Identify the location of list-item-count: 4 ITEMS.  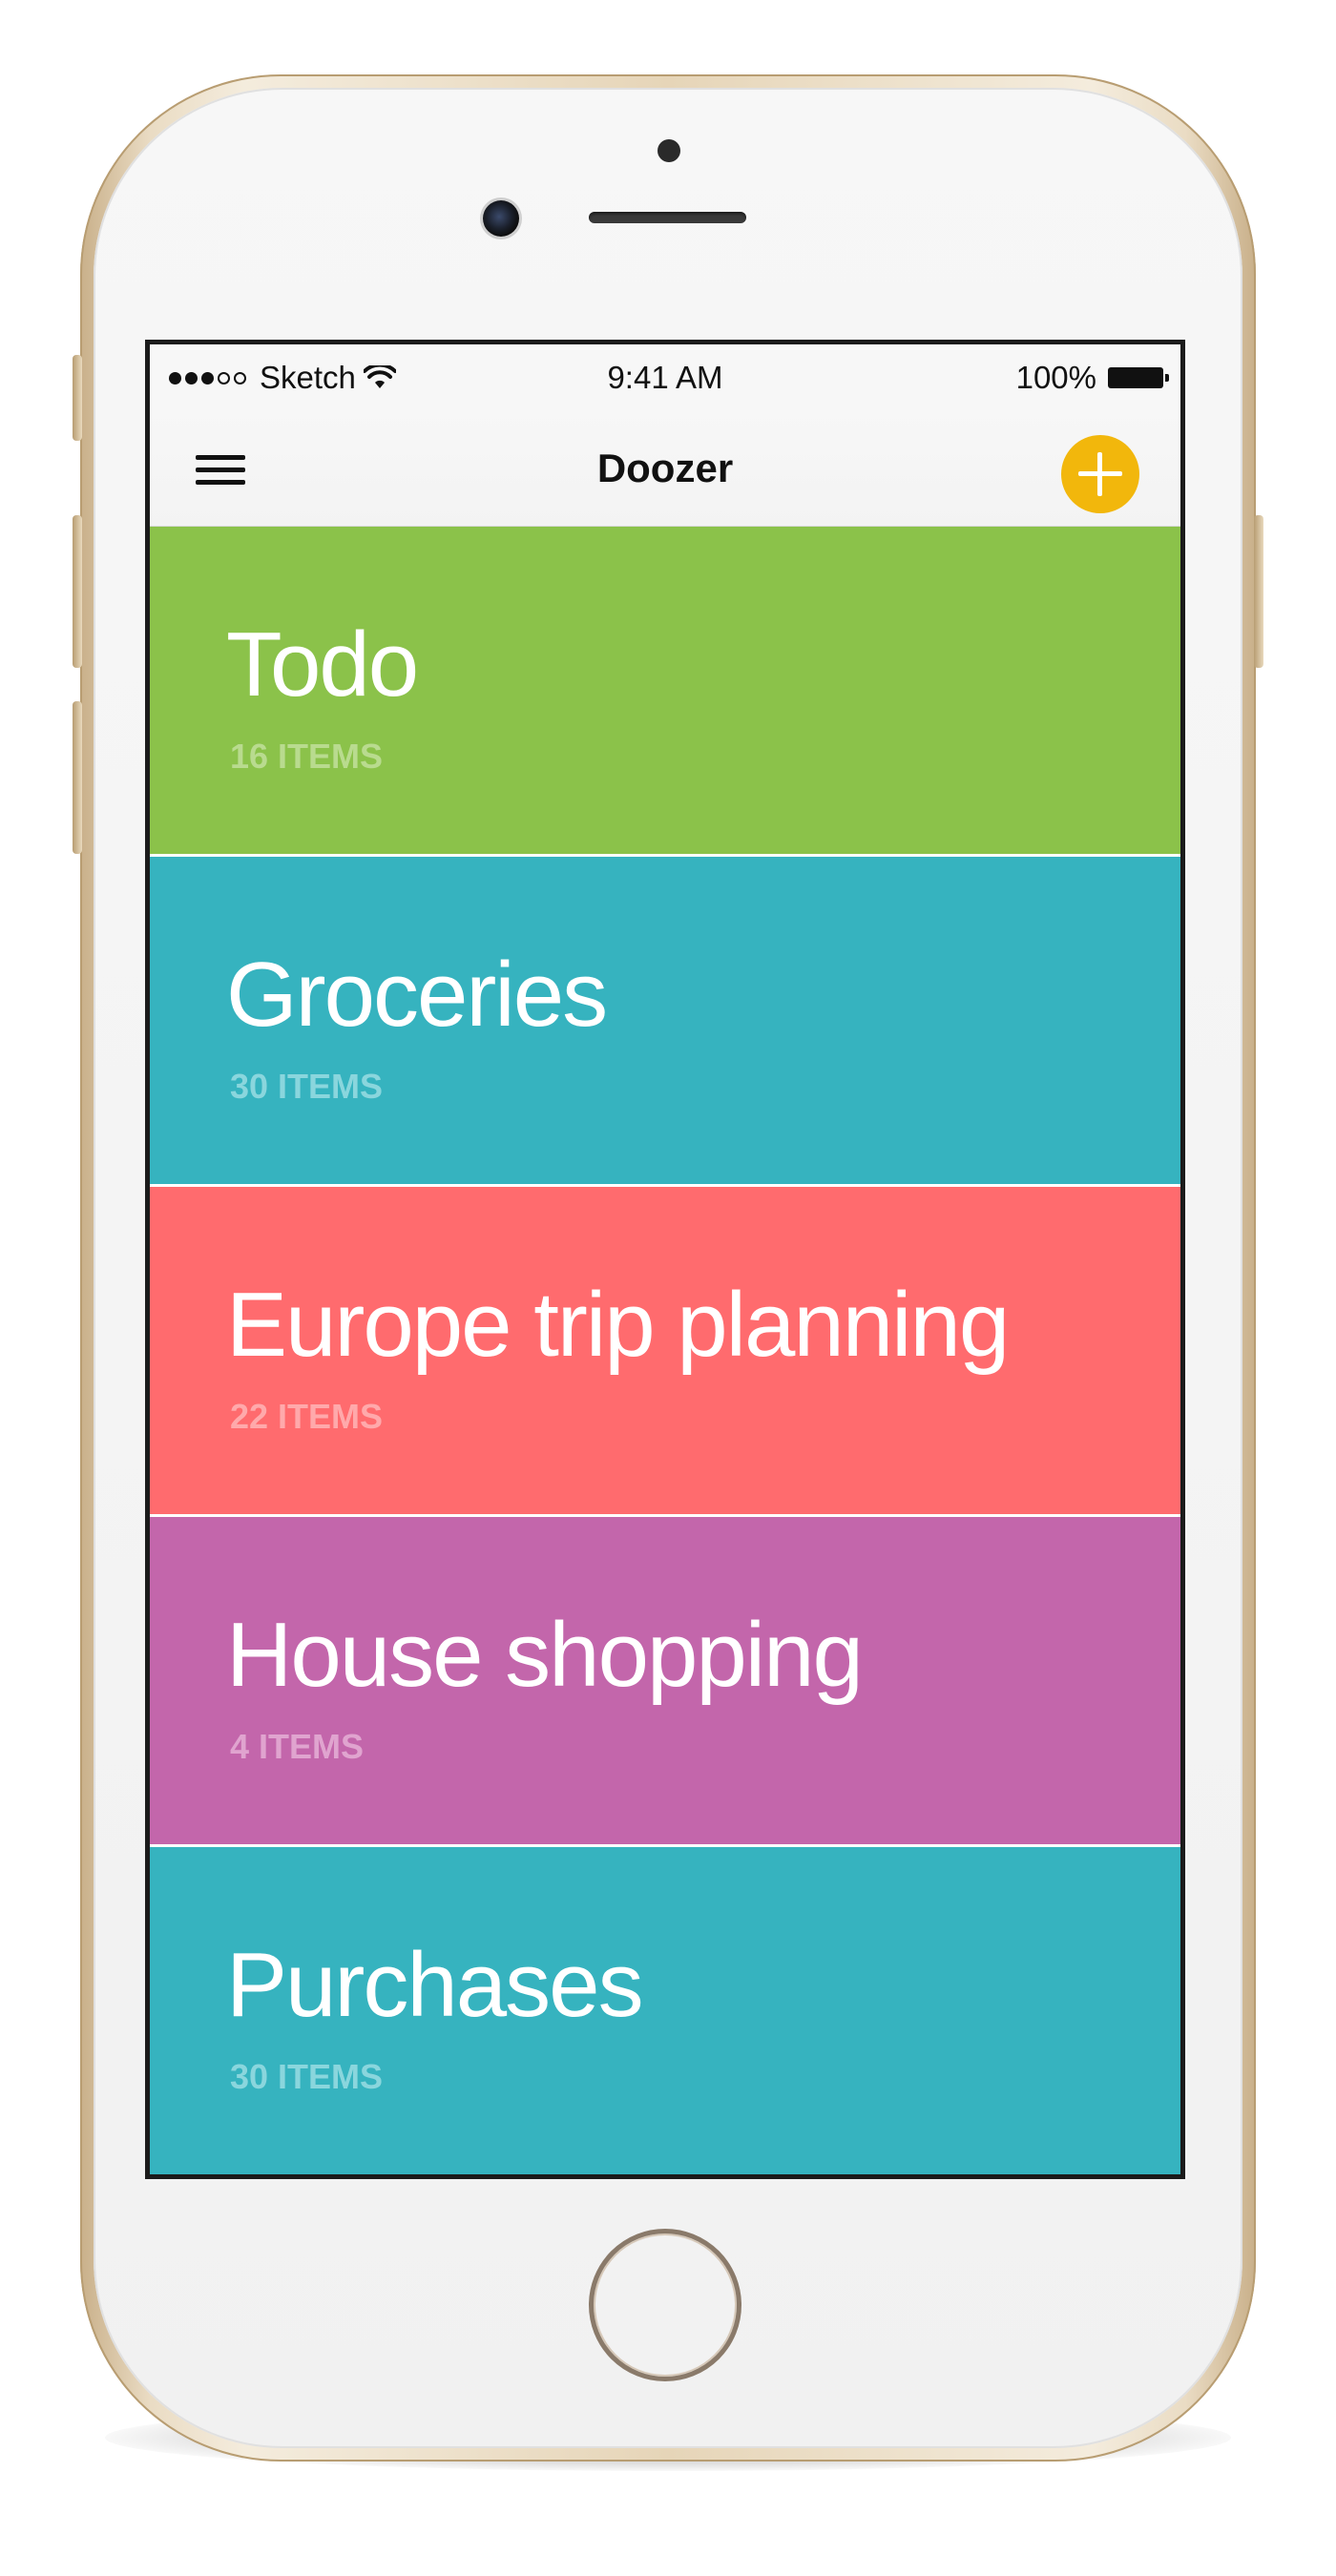
(297, 1746).